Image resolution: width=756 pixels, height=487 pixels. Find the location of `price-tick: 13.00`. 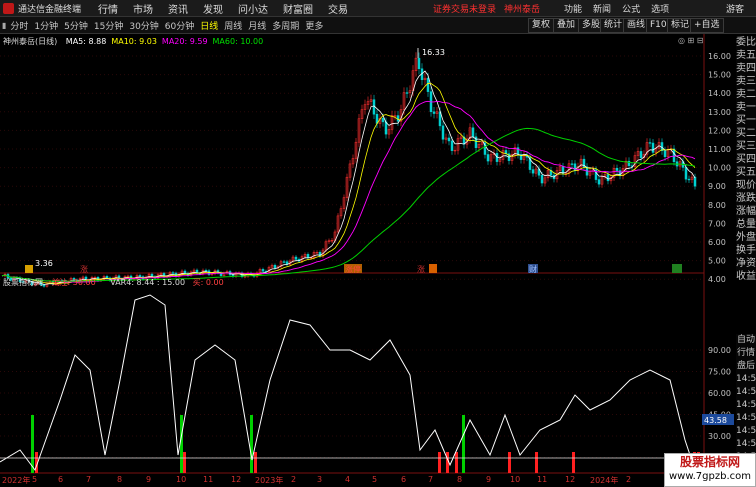

price-tick: 13.00 is located at coordinates (719, 112).